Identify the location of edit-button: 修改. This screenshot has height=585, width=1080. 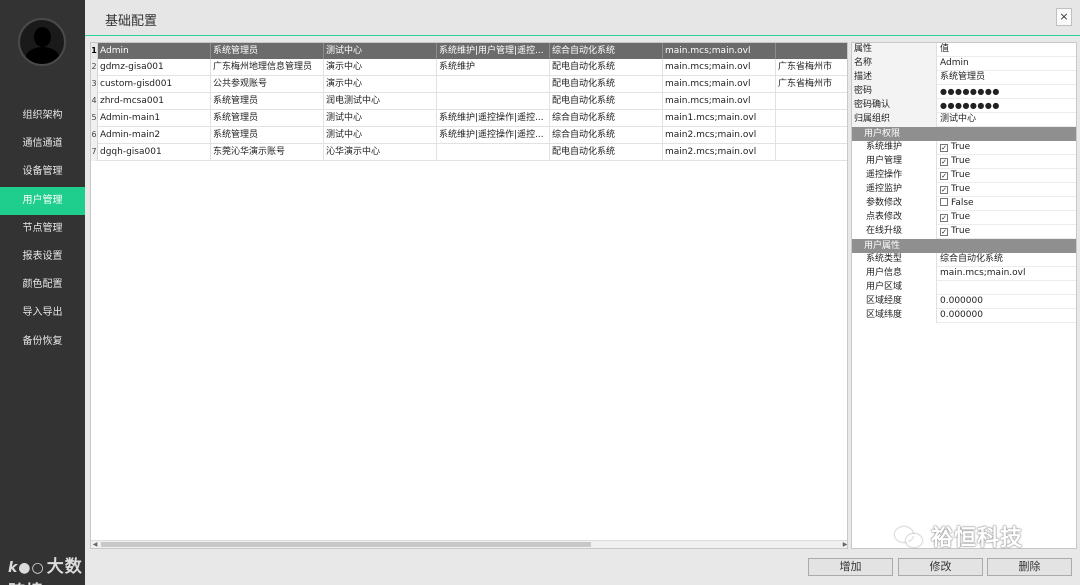
(940, 567).